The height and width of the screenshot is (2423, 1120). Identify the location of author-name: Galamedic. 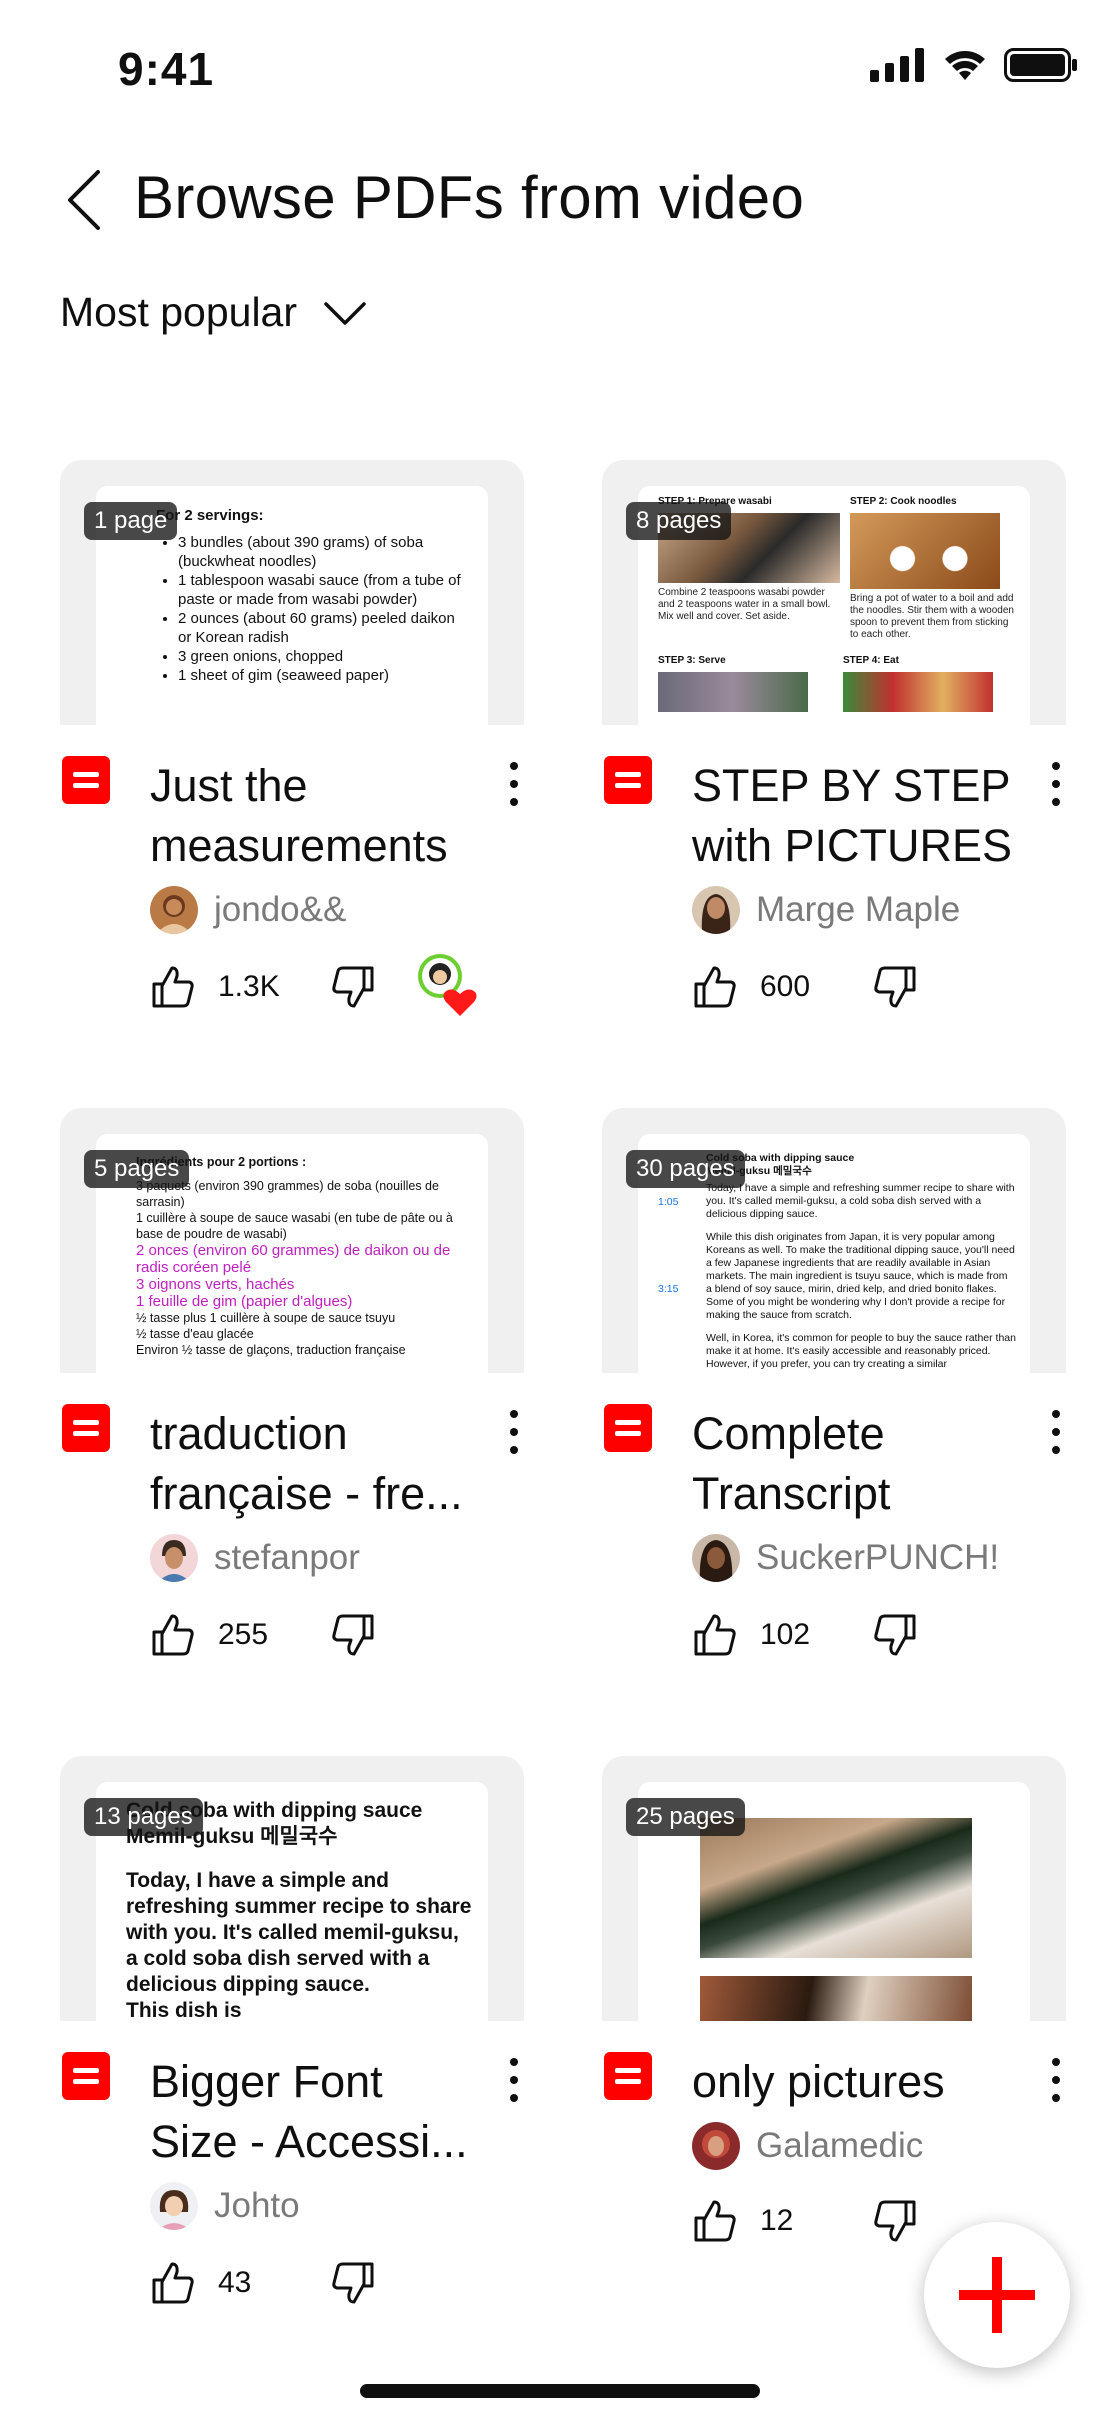
(840, 2145).